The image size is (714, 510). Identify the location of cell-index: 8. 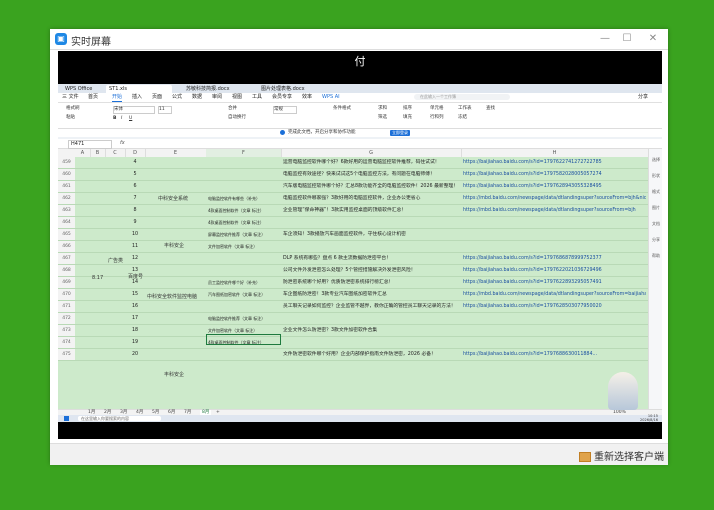
(135, 210).